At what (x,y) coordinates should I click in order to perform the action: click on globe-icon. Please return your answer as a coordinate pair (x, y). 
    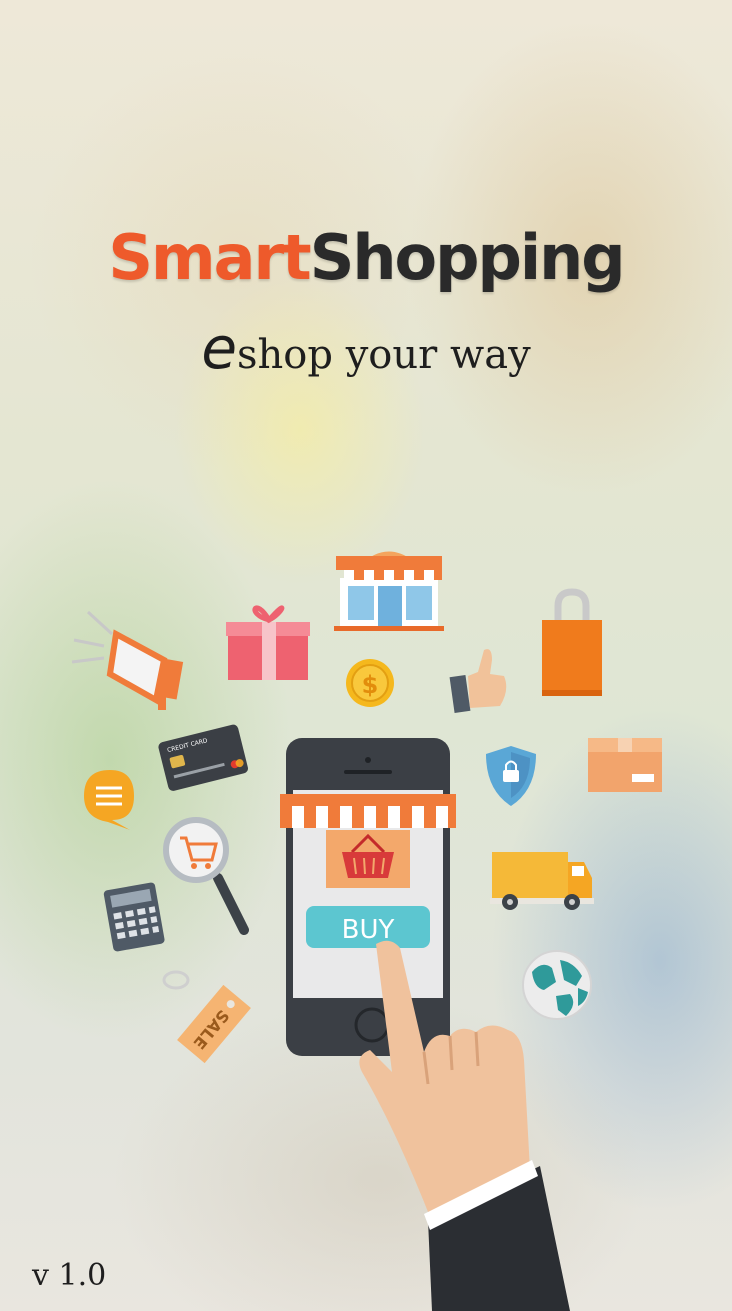
    Looking at the image, I should click on (557, 985).